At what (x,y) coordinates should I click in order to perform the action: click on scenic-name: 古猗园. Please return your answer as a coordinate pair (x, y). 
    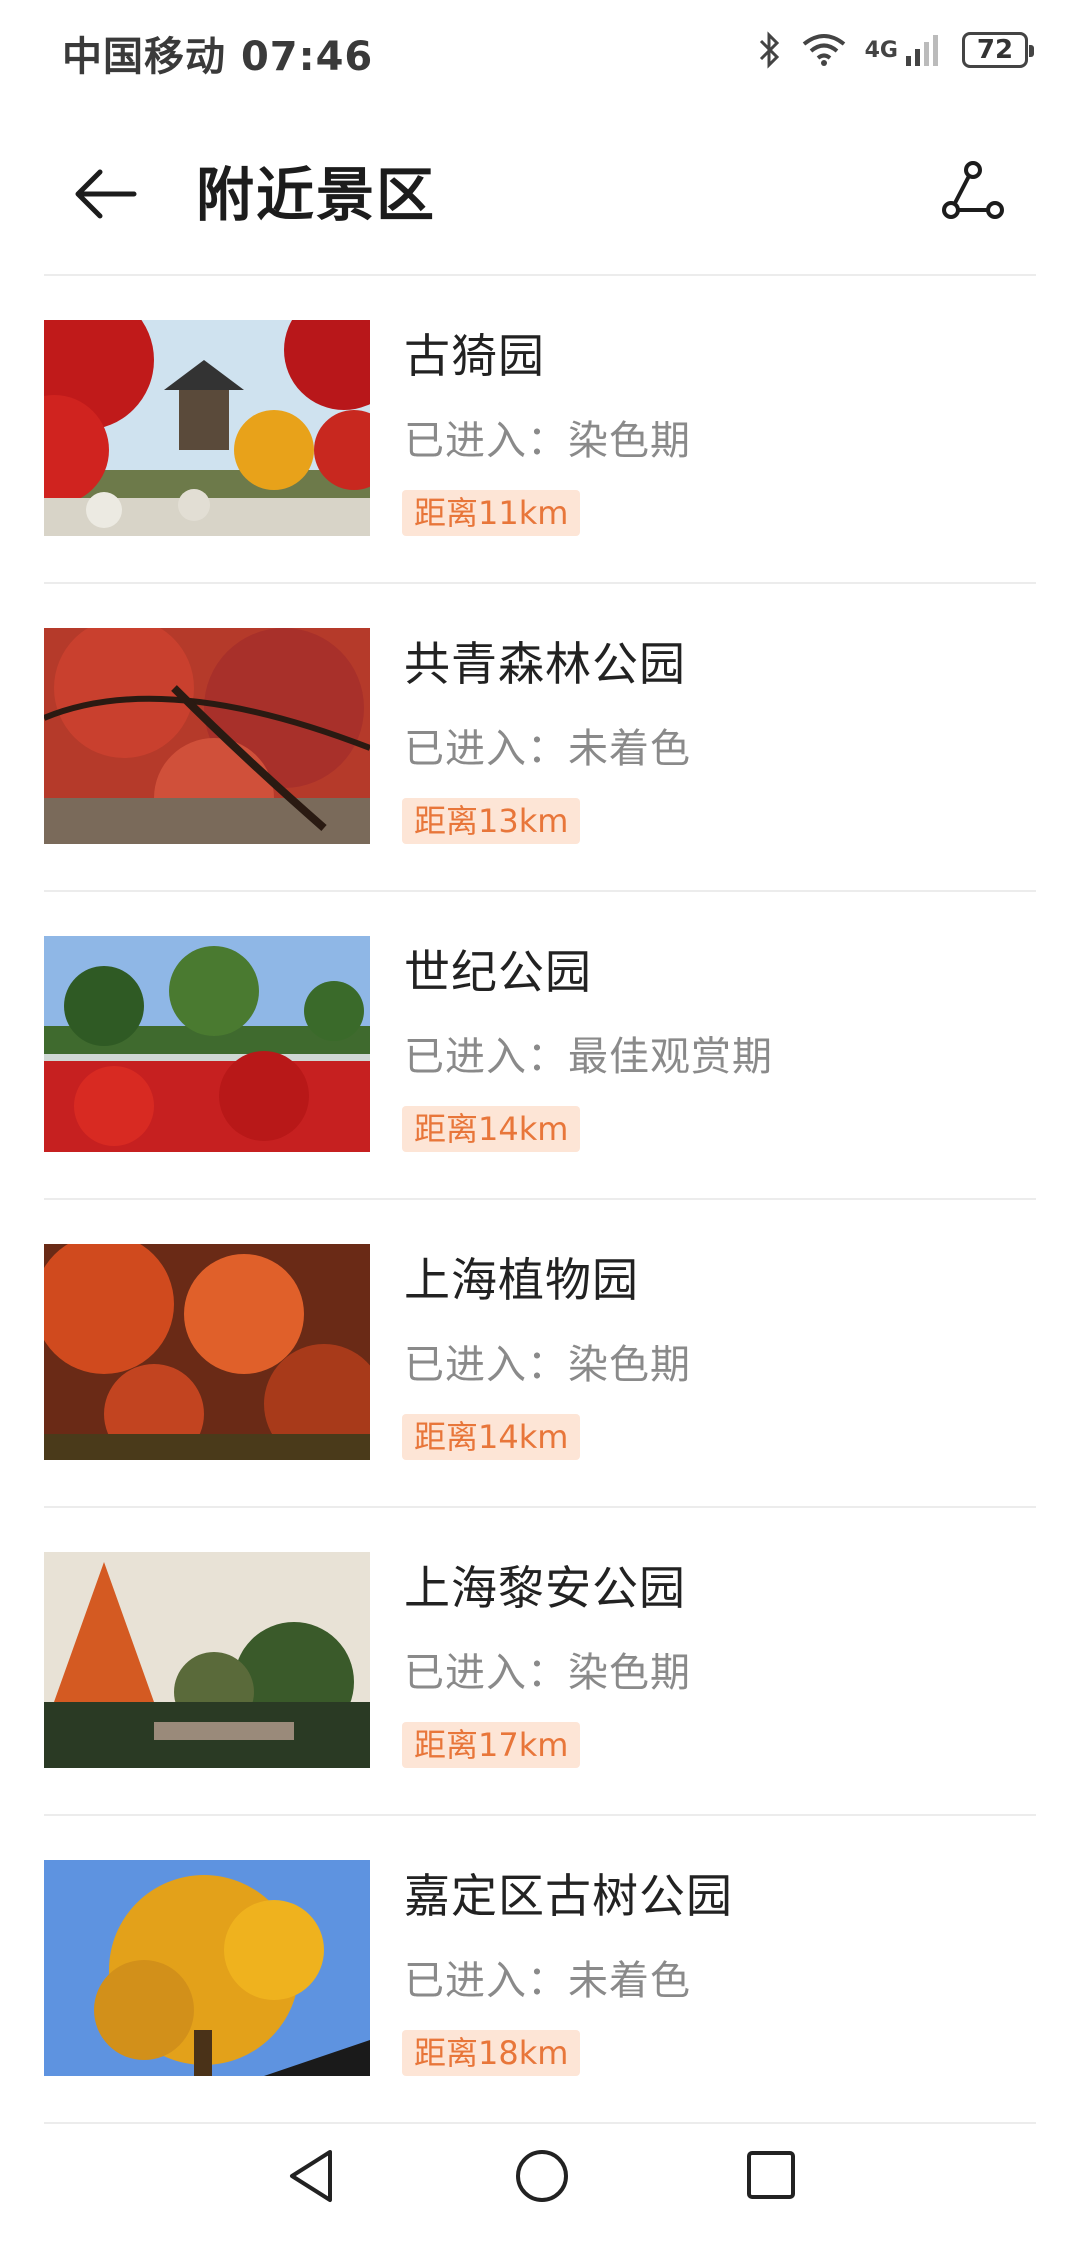
    Looking at the image, I should click on (474, 356).